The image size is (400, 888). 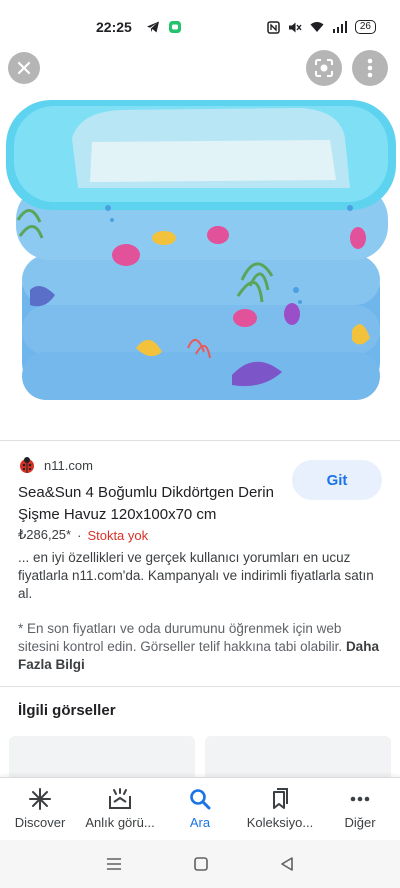 What do you see at coordinates (27, 465) in the screenshot?
I see `ladybug-icon` at bounding box center [27, 465].